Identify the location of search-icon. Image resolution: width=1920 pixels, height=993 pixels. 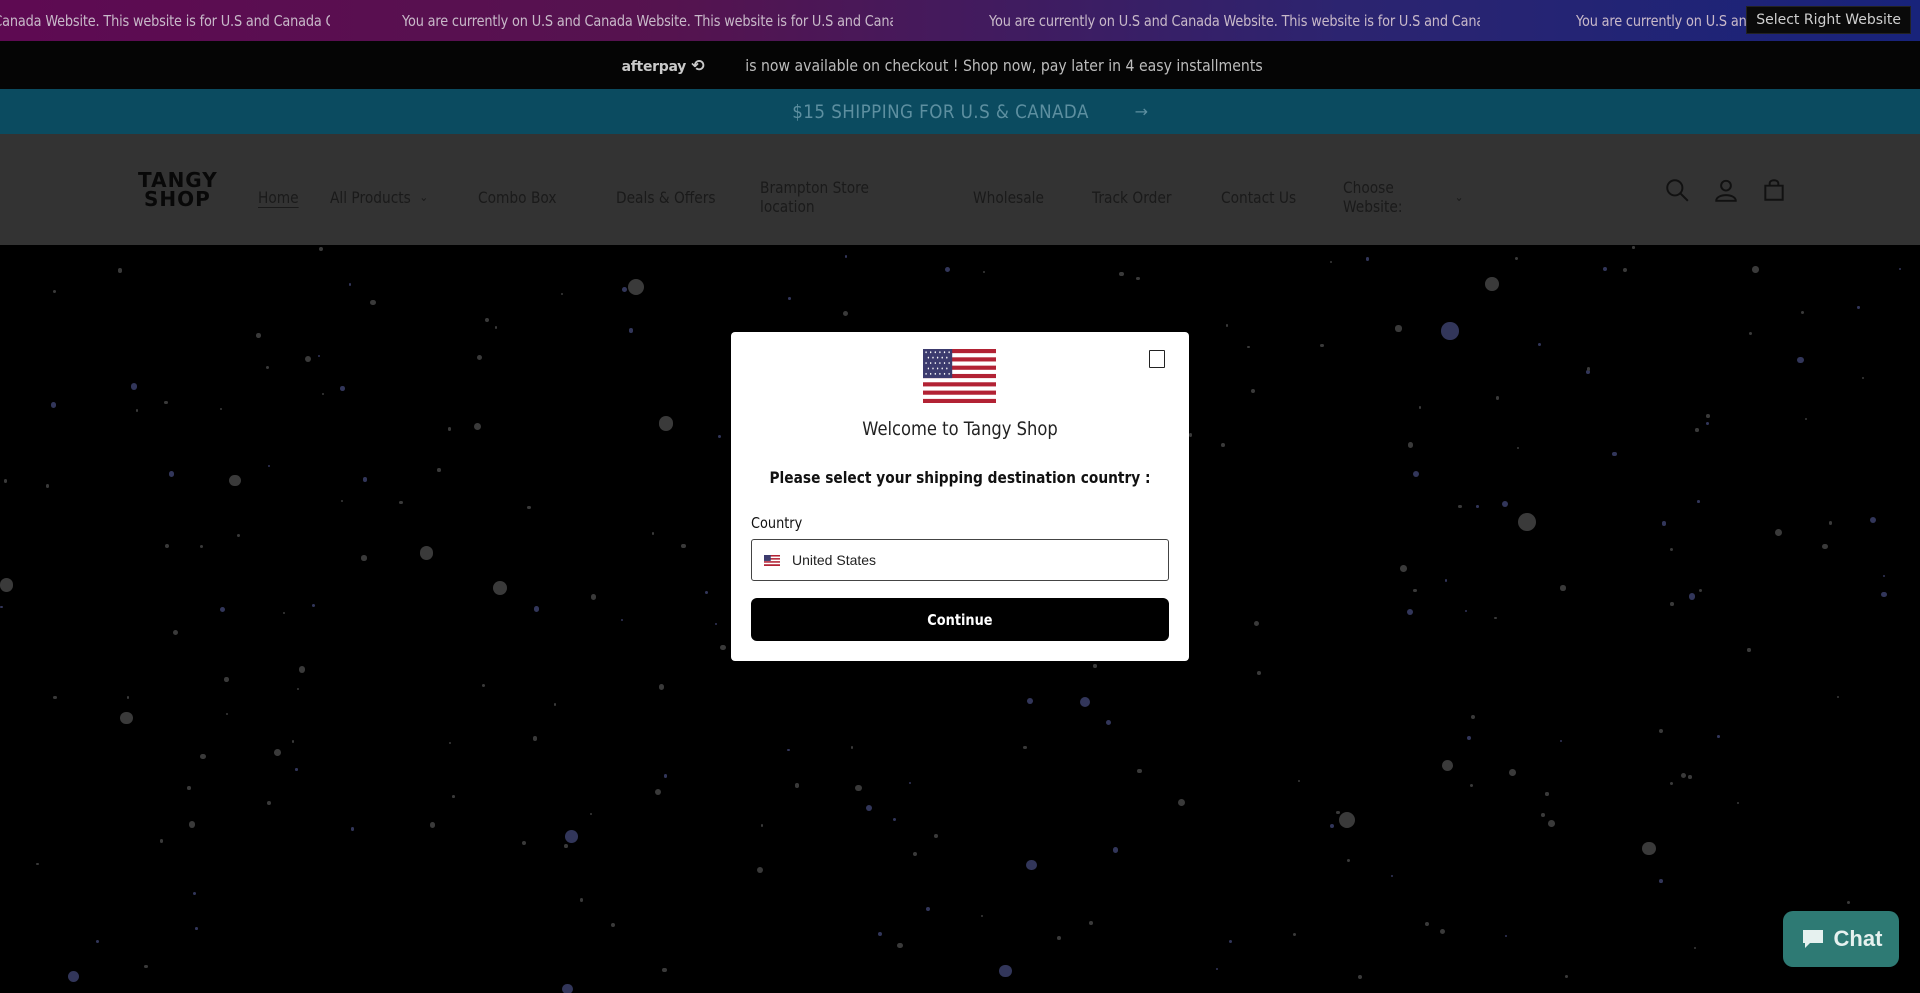
(1677, 190).